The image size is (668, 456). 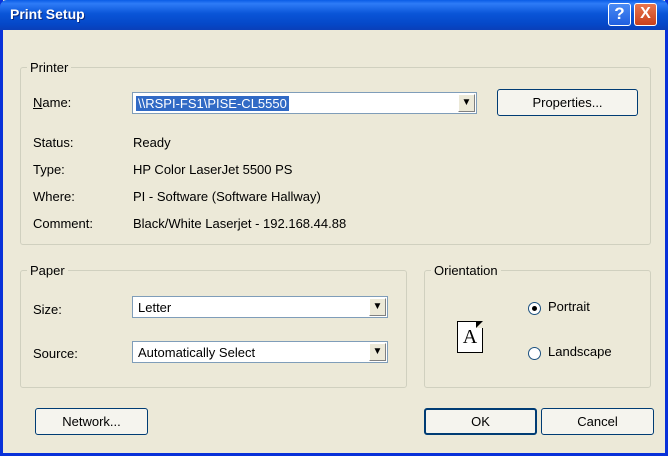 What do you see at coordinates (597, 421) in the screenshot?
I see `cancel-button: Cancel` at bounding box center [597, 421].